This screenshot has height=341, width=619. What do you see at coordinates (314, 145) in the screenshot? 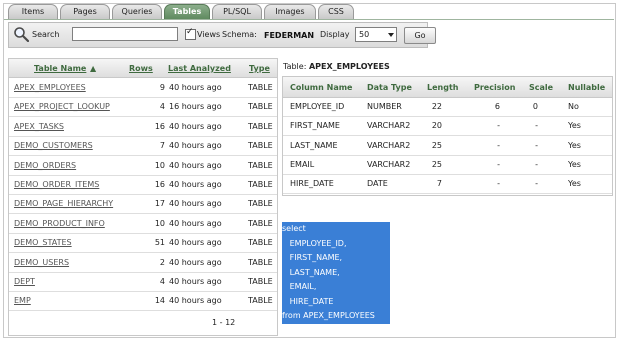
I see `column-name: LAST_NAME` at bounding box center [314, 145].